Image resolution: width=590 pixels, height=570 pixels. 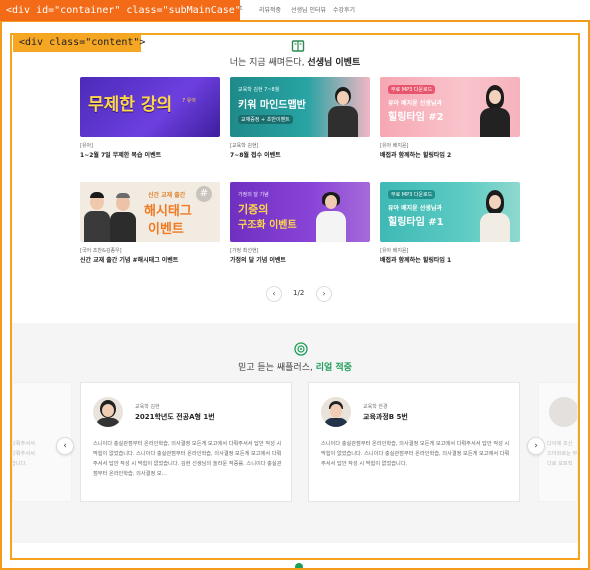 What do you see at coordinates (415, 259) in the screenshot?
I see `event-title-6: 배접과 함께하는 힐링타임 1` at bounding box center [415, 259].